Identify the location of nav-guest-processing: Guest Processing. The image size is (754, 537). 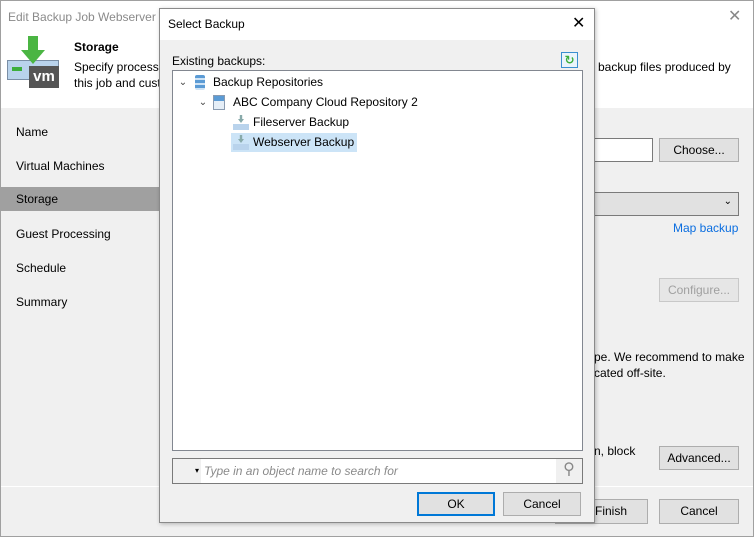
(80, 234).